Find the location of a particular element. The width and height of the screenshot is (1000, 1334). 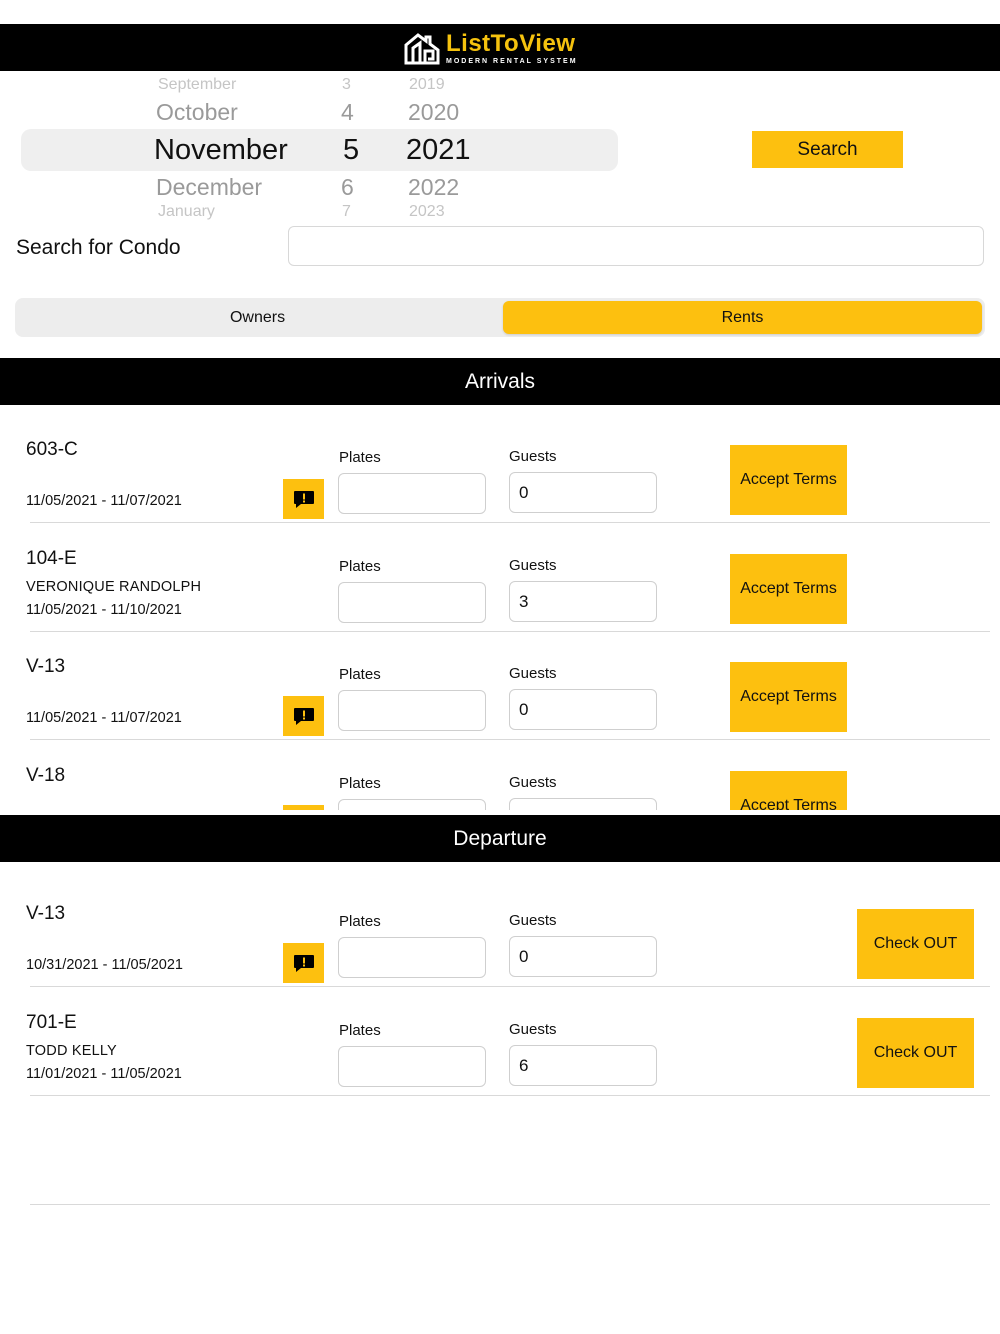

search-button: Search is located at coordinates (827, 149).